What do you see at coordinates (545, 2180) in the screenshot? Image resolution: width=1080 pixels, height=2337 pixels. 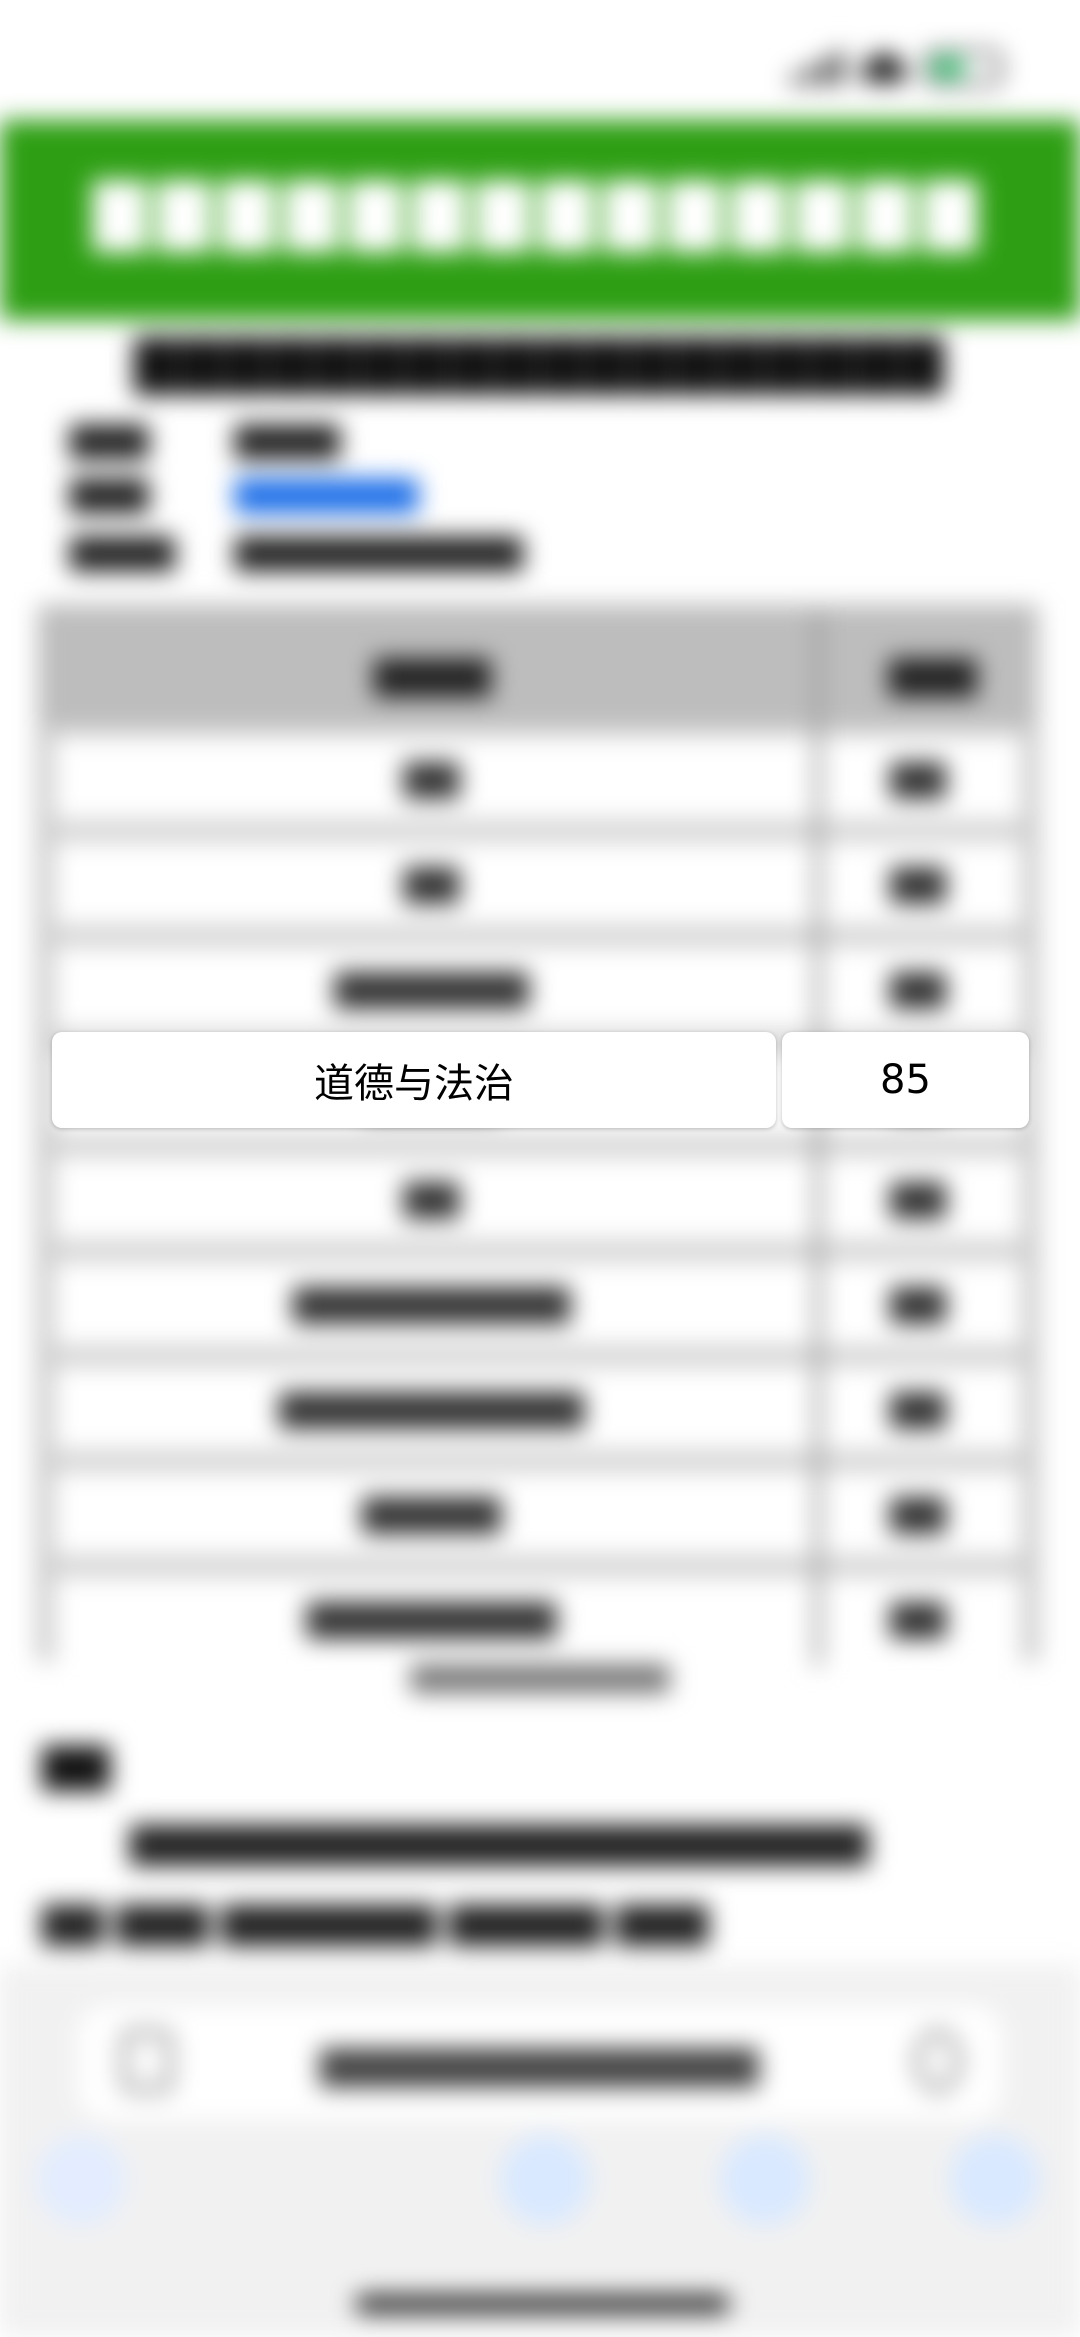 I see `share-icon` at bounding box center [545, 2180].